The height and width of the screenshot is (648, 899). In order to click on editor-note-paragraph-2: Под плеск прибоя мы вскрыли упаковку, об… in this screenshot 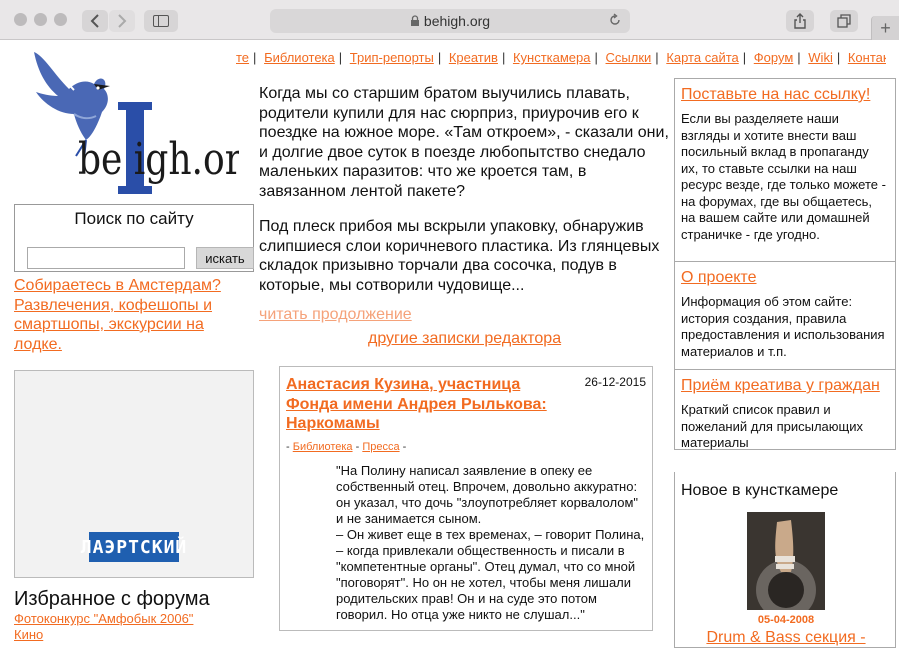, I will do `click(459, 256)`.